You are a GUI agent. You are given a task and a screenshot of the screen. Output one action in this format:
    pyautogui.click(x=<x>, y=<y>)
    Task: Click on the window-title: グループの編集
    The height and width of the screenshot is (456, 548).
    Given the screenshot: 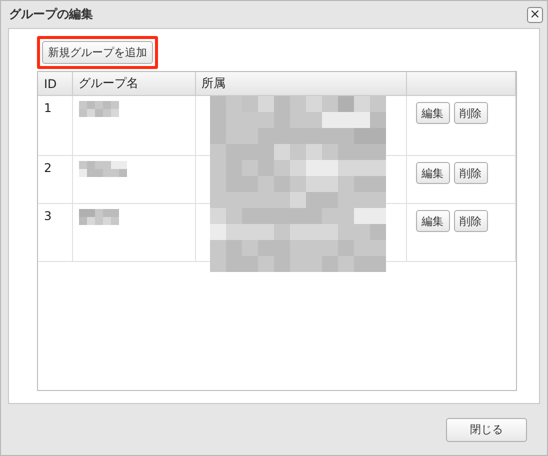 What is the action you would take?
    pyautogui.click(x=51, y=14)
    